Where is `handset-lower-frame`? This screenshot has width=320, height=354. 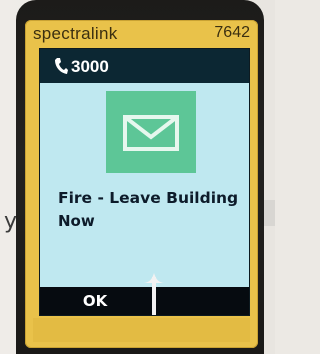
handset-lower-frame is located at coordinates (141, 330).